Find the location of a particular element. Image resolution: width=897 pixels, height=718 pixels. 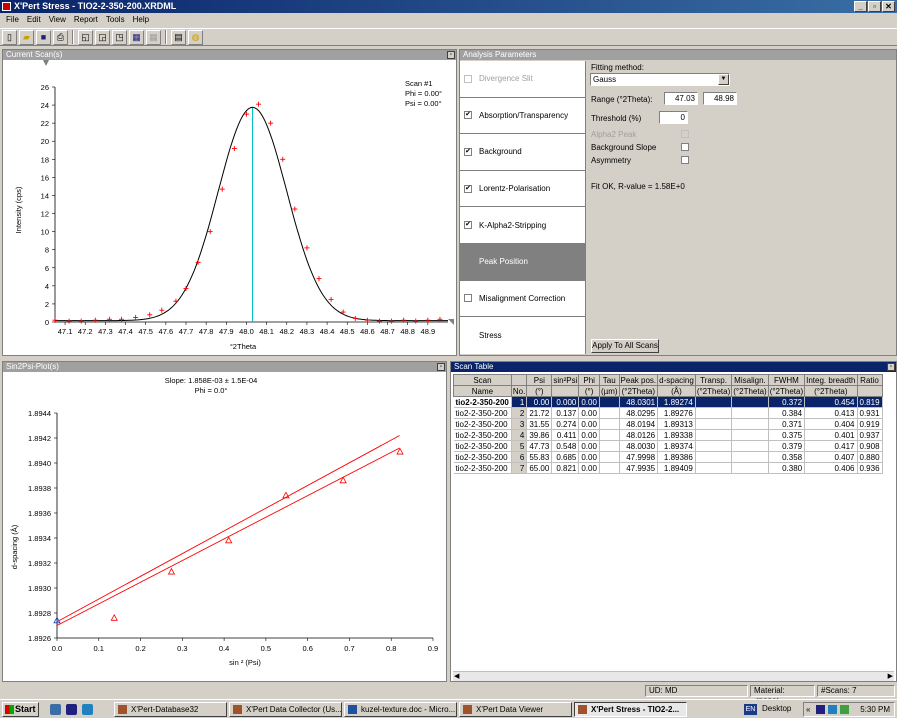

step-peak-position: Peak Position is located at coordinates (522, 262).